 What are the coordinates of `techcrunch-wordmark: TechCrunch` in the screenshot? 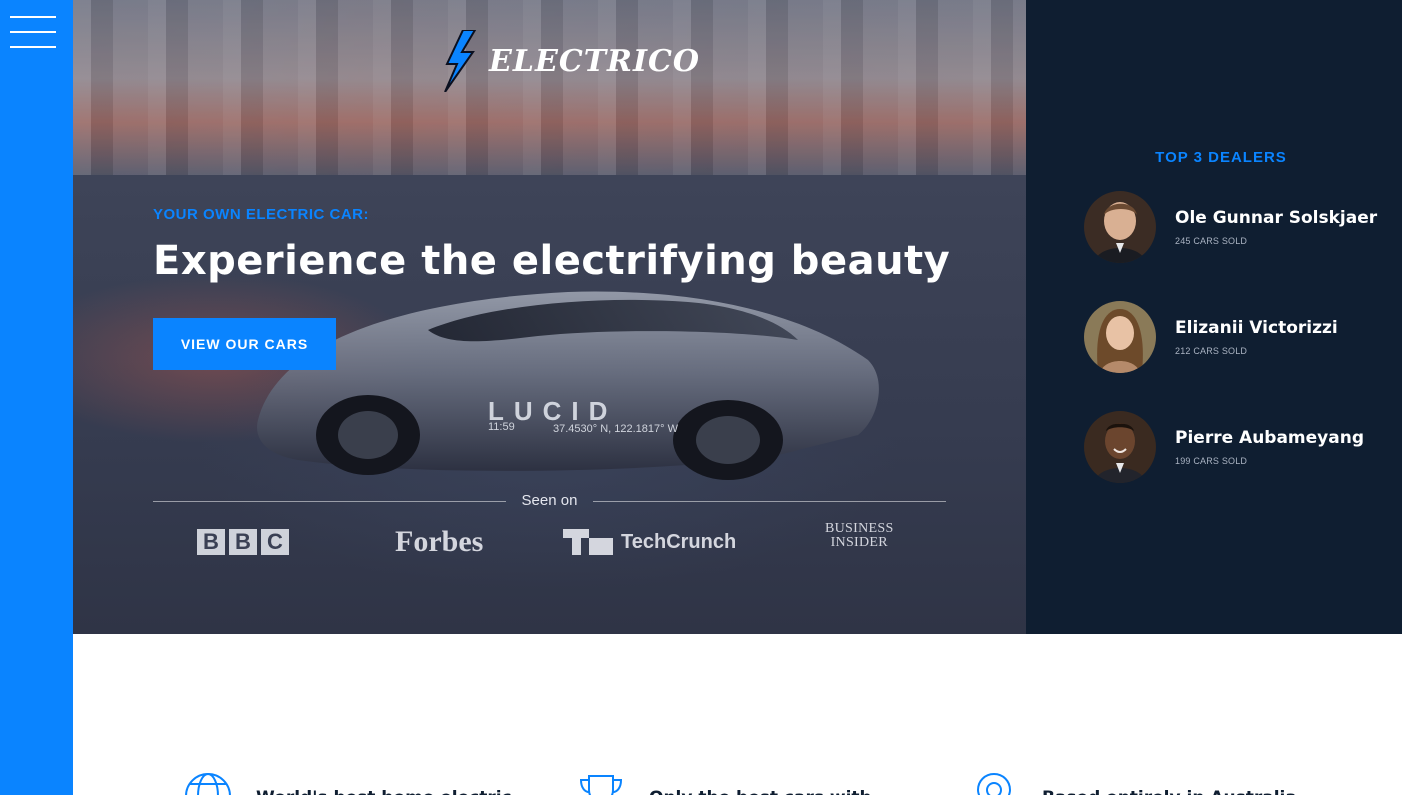 It's located at (679, 541).